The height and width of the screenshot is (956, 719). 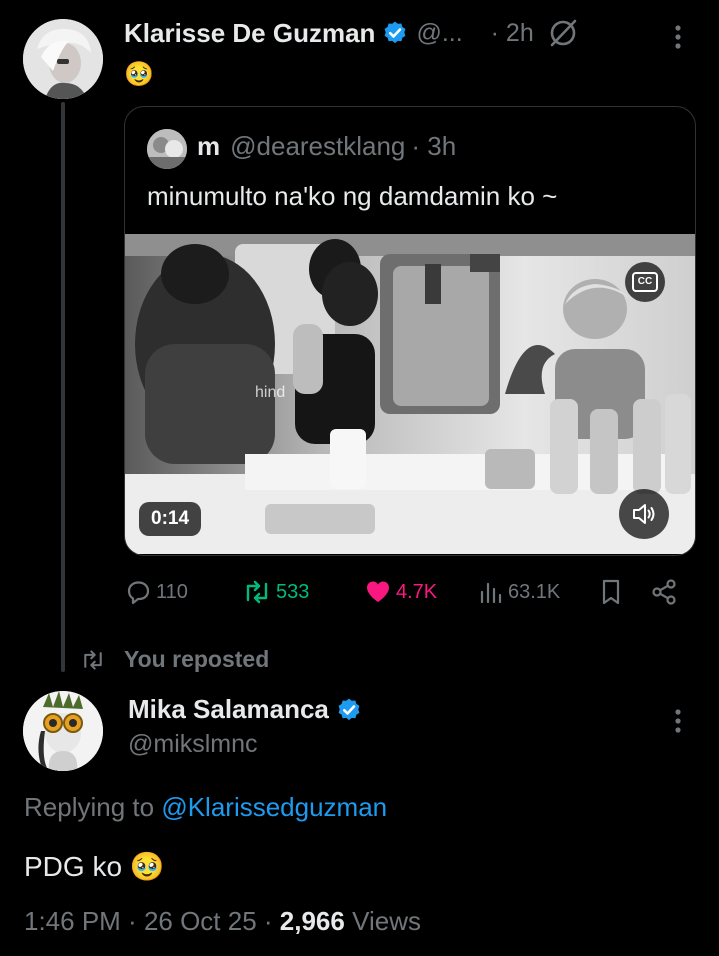 I want to click on captions-toggle-button: CC, so click(x=645, y=282).